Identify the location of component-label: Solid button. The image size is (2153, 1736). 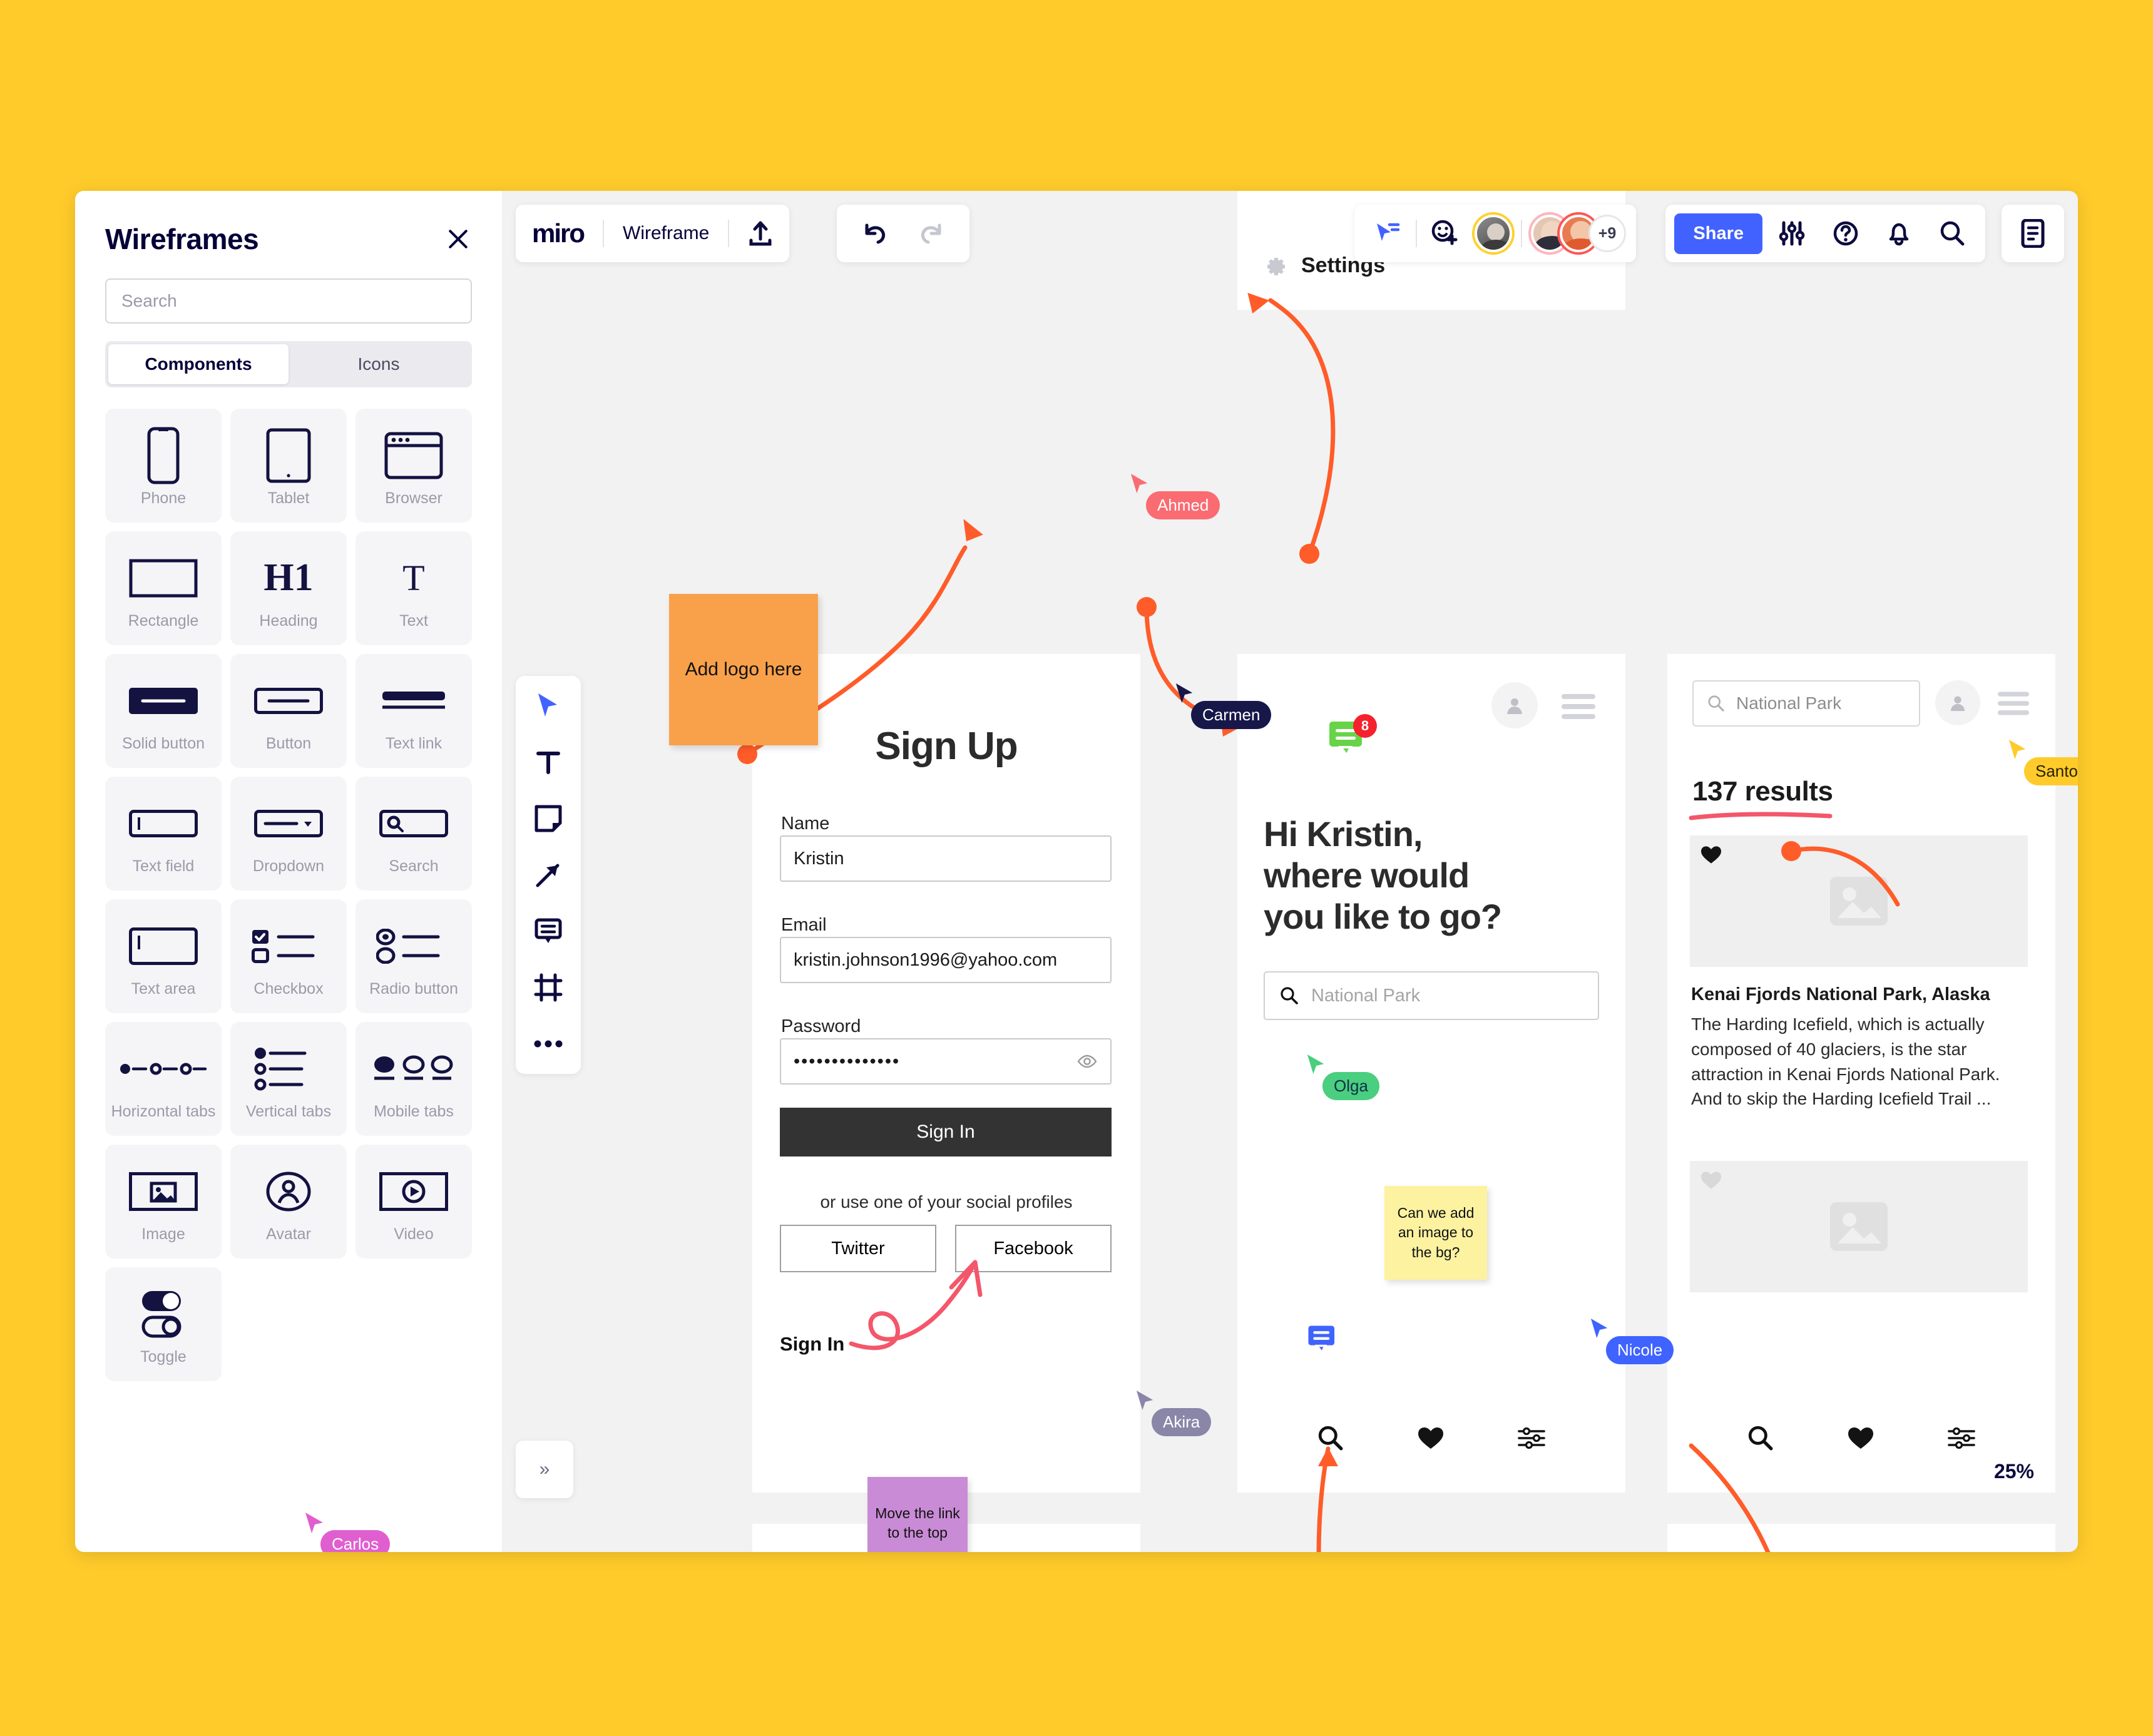
(163, 743).